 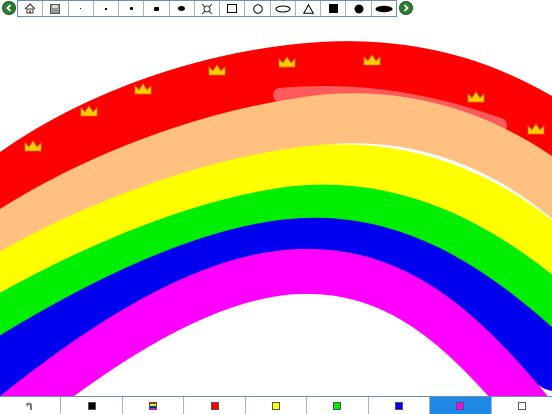 I want to click on save-icon, so click(x=55, y=8).